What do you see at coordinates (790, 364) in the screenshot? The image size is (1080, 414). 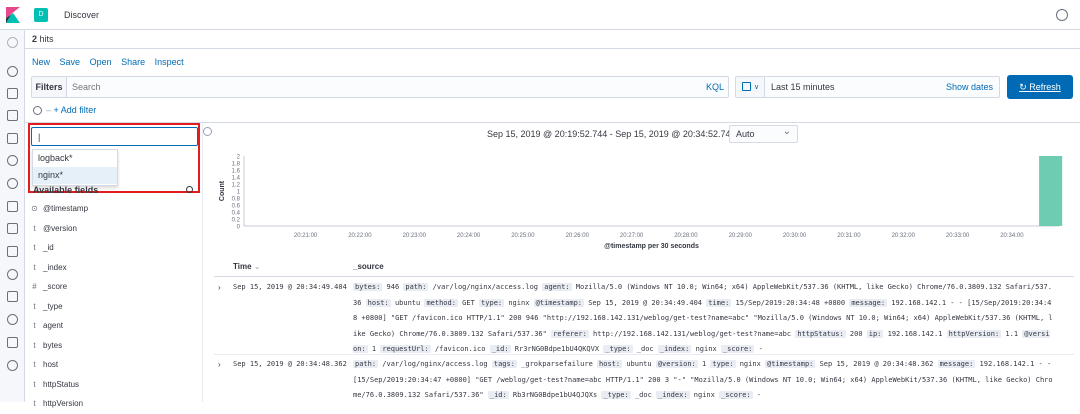 I see `source-field-key: @timestamp:` at bounding box center [790, 364].